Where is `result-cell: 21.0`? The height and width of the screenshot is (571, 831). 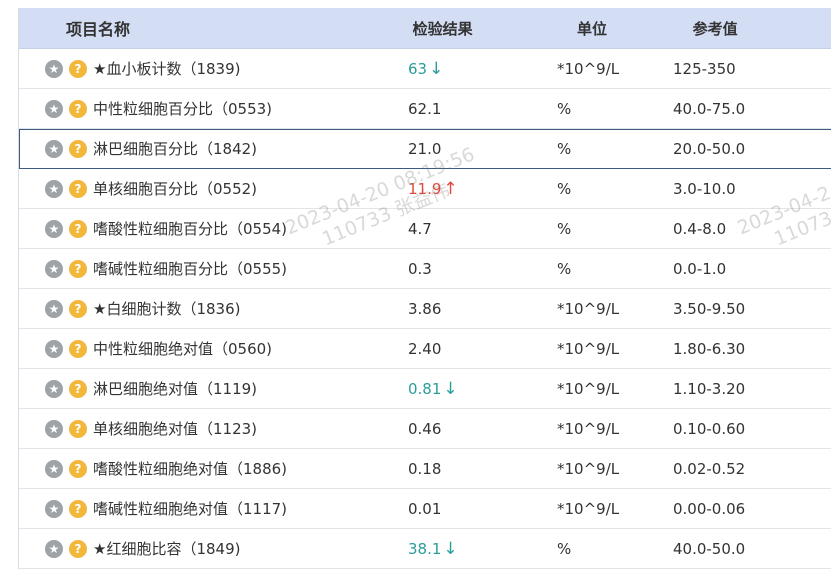 result-cell: 21.0 is located at coordinates (472, 149).